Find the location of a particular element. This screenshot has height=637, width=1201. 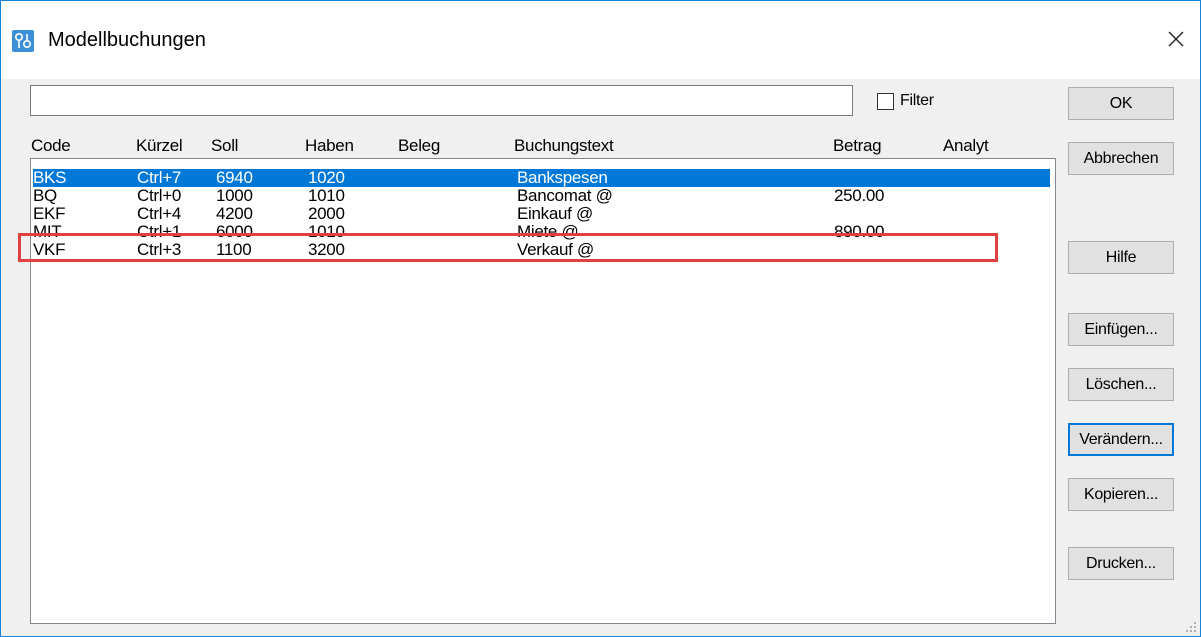

row-kuerzel: Ctrl+4 is located at coordinates (159, 213).